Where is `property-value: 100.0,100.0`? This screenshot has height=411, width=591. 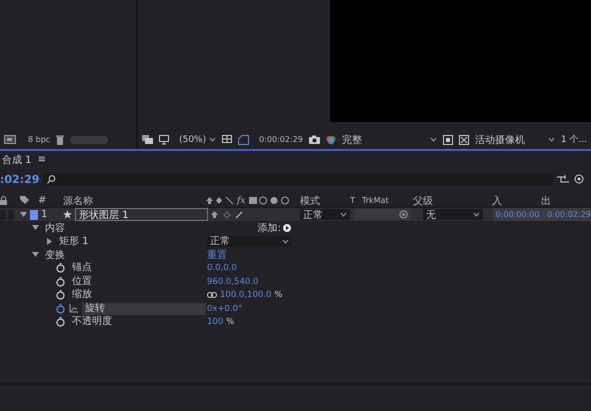 property-value: 100.0,100.0 is located at coordinates (246, 295).